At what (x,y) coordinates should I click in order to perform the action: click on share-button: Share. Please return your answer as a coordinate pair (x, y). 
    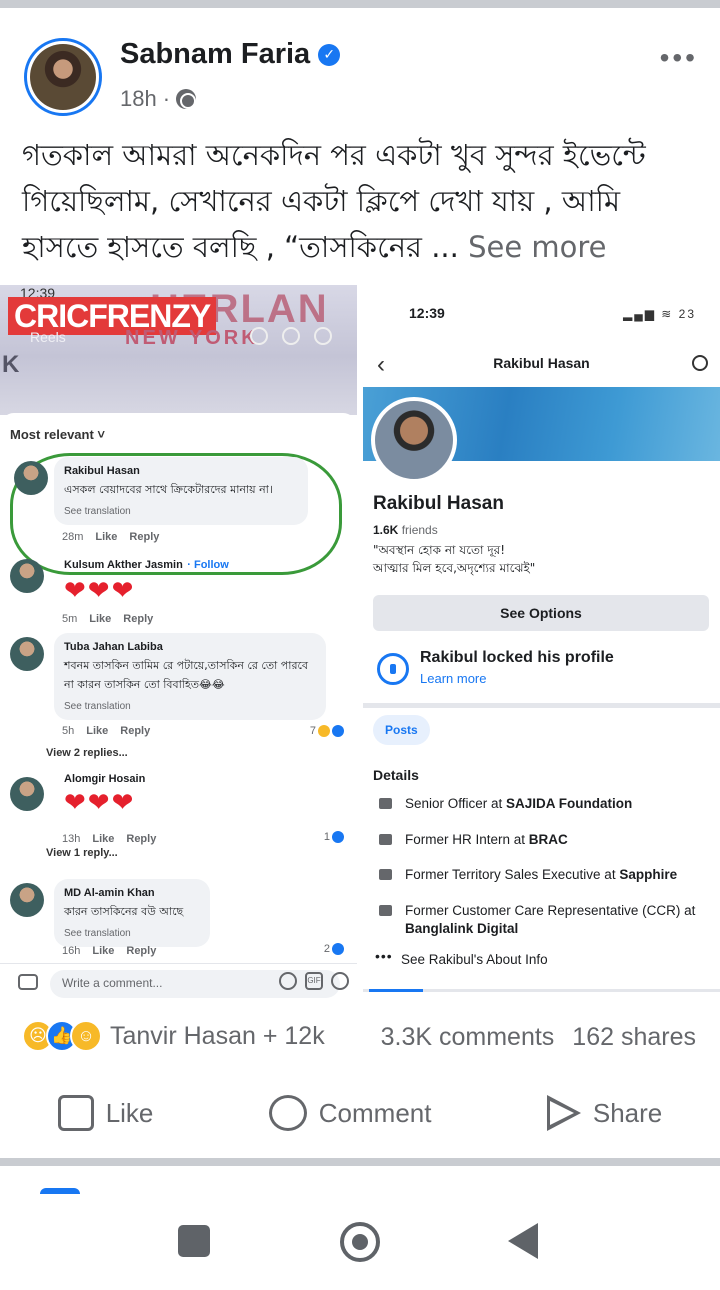
    Looking at the image, I should click on (604, 1113).